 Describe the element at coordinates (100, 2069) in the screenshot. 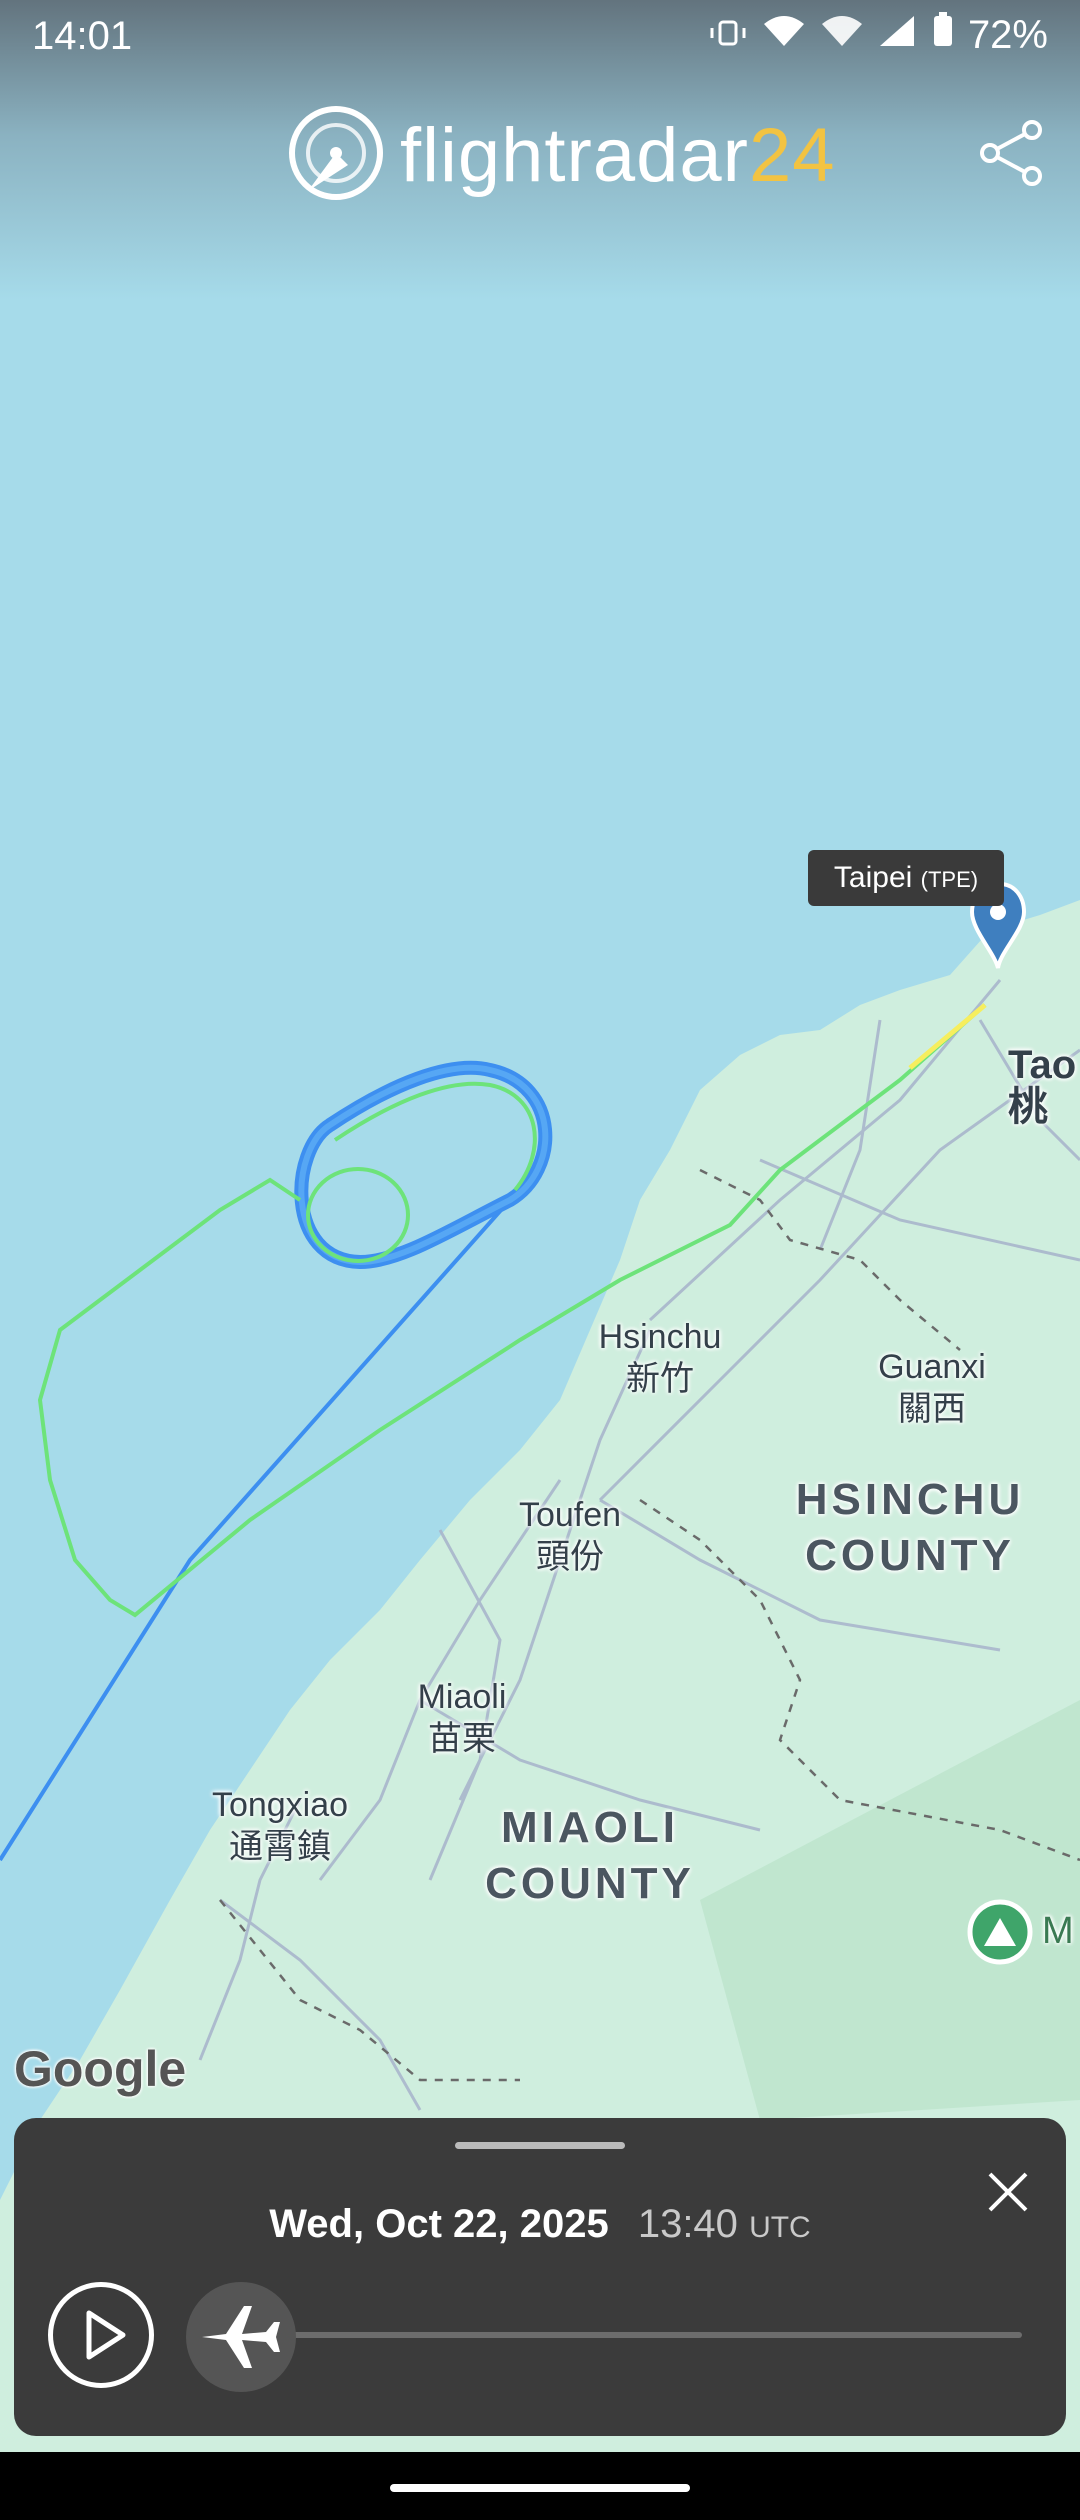

I see `google-attribution: Google` at that location.